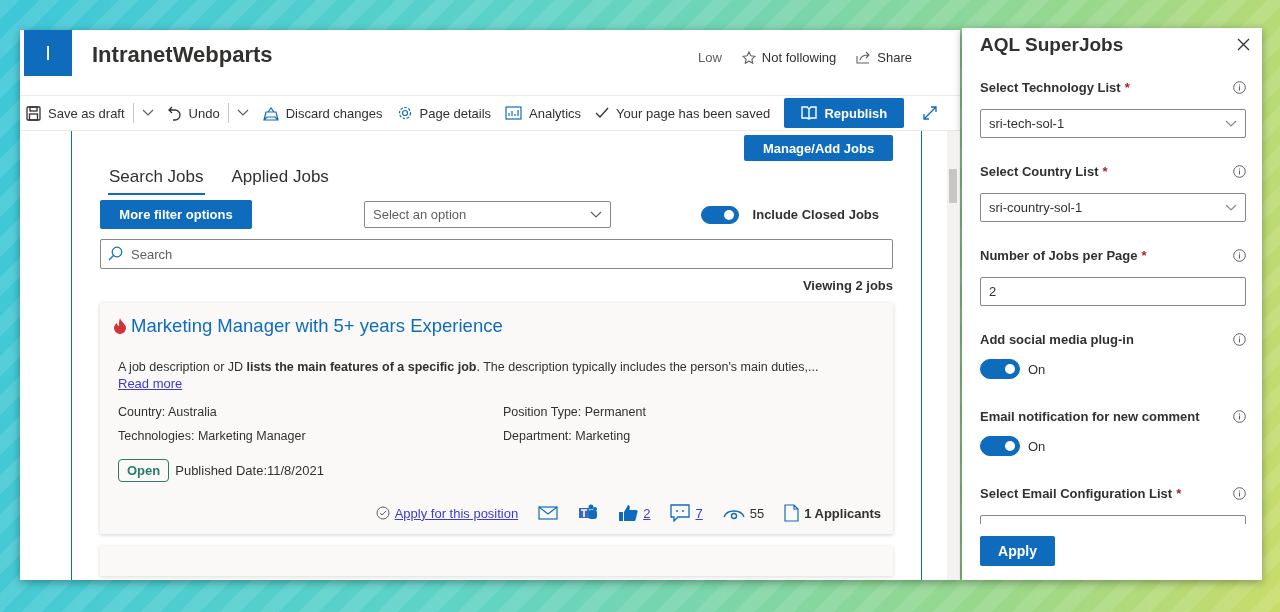  What do you see at coordinates (567, 436) in the screenshot?
I see `job-detail: Department: Marketing` at bounding box center [567, 436].